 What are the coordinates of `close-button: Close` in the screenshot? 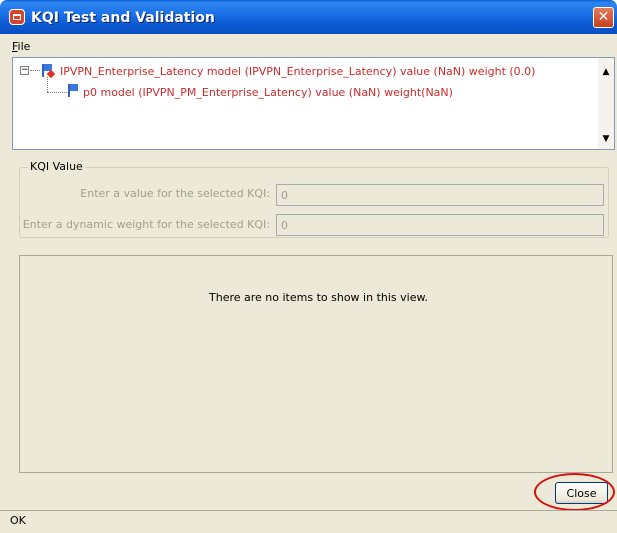 It's located at (581, 493).